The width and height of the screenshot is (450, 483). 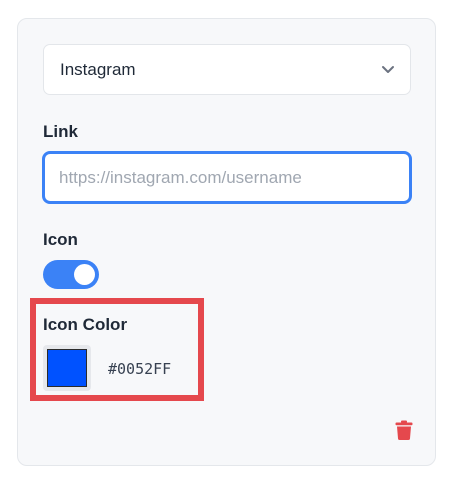 I want to click on platform-select: Instagram, so click(x=227, y=69).